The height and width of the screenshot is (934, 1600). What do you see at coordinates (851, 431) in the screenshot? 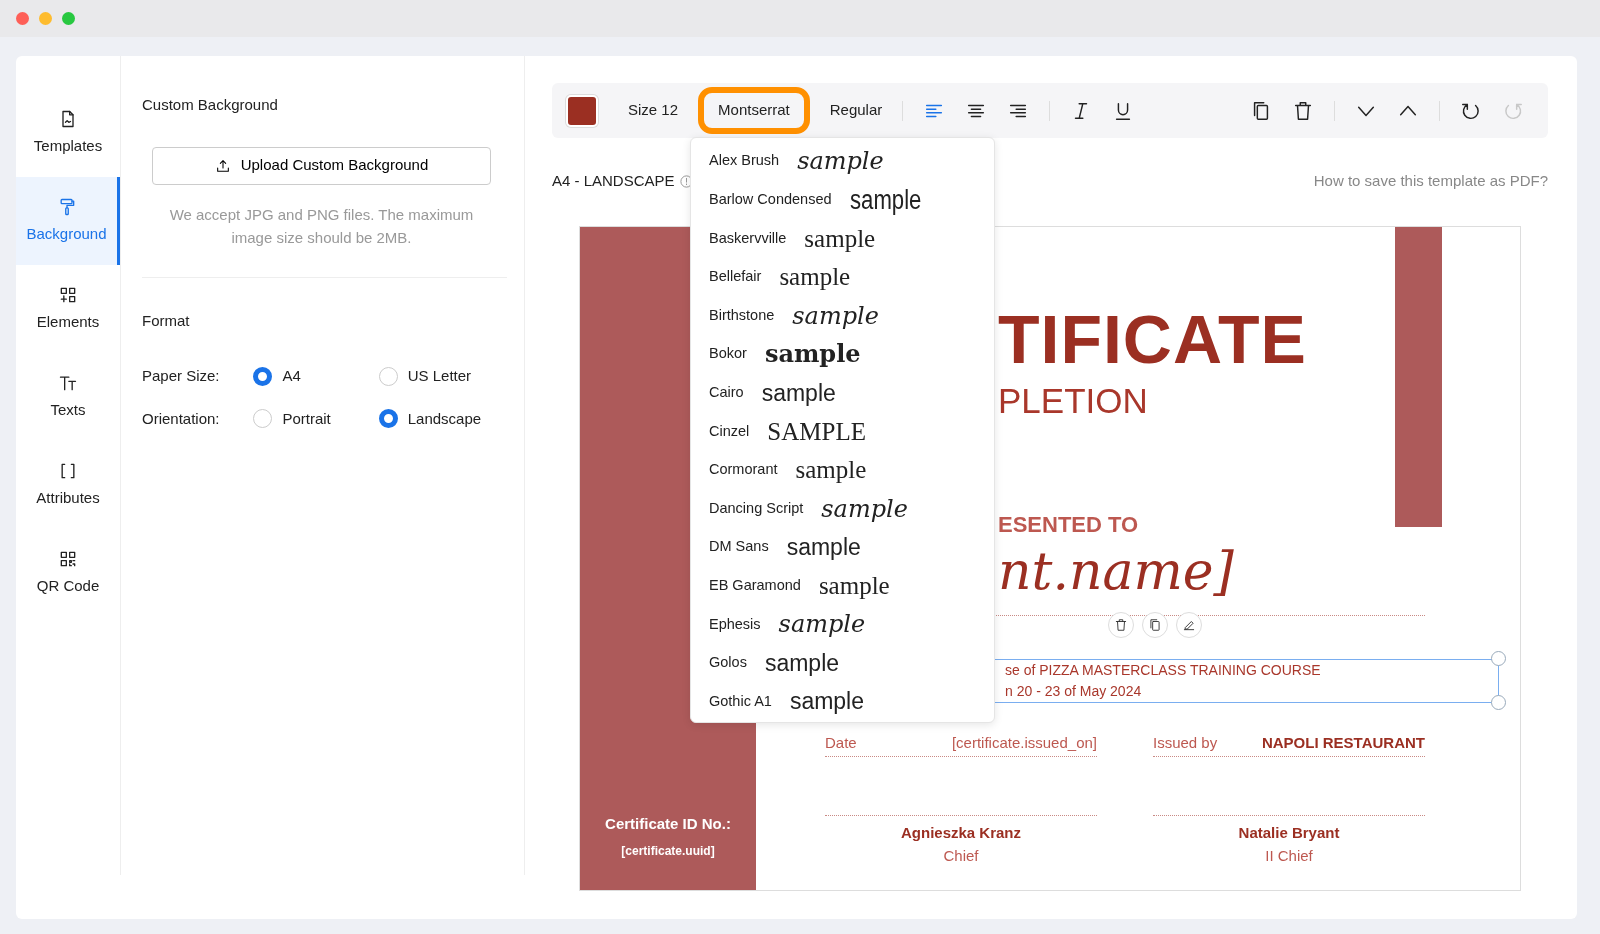
I see `font-option: Cinzel SAMPLE` at bounding box center [851, 431].